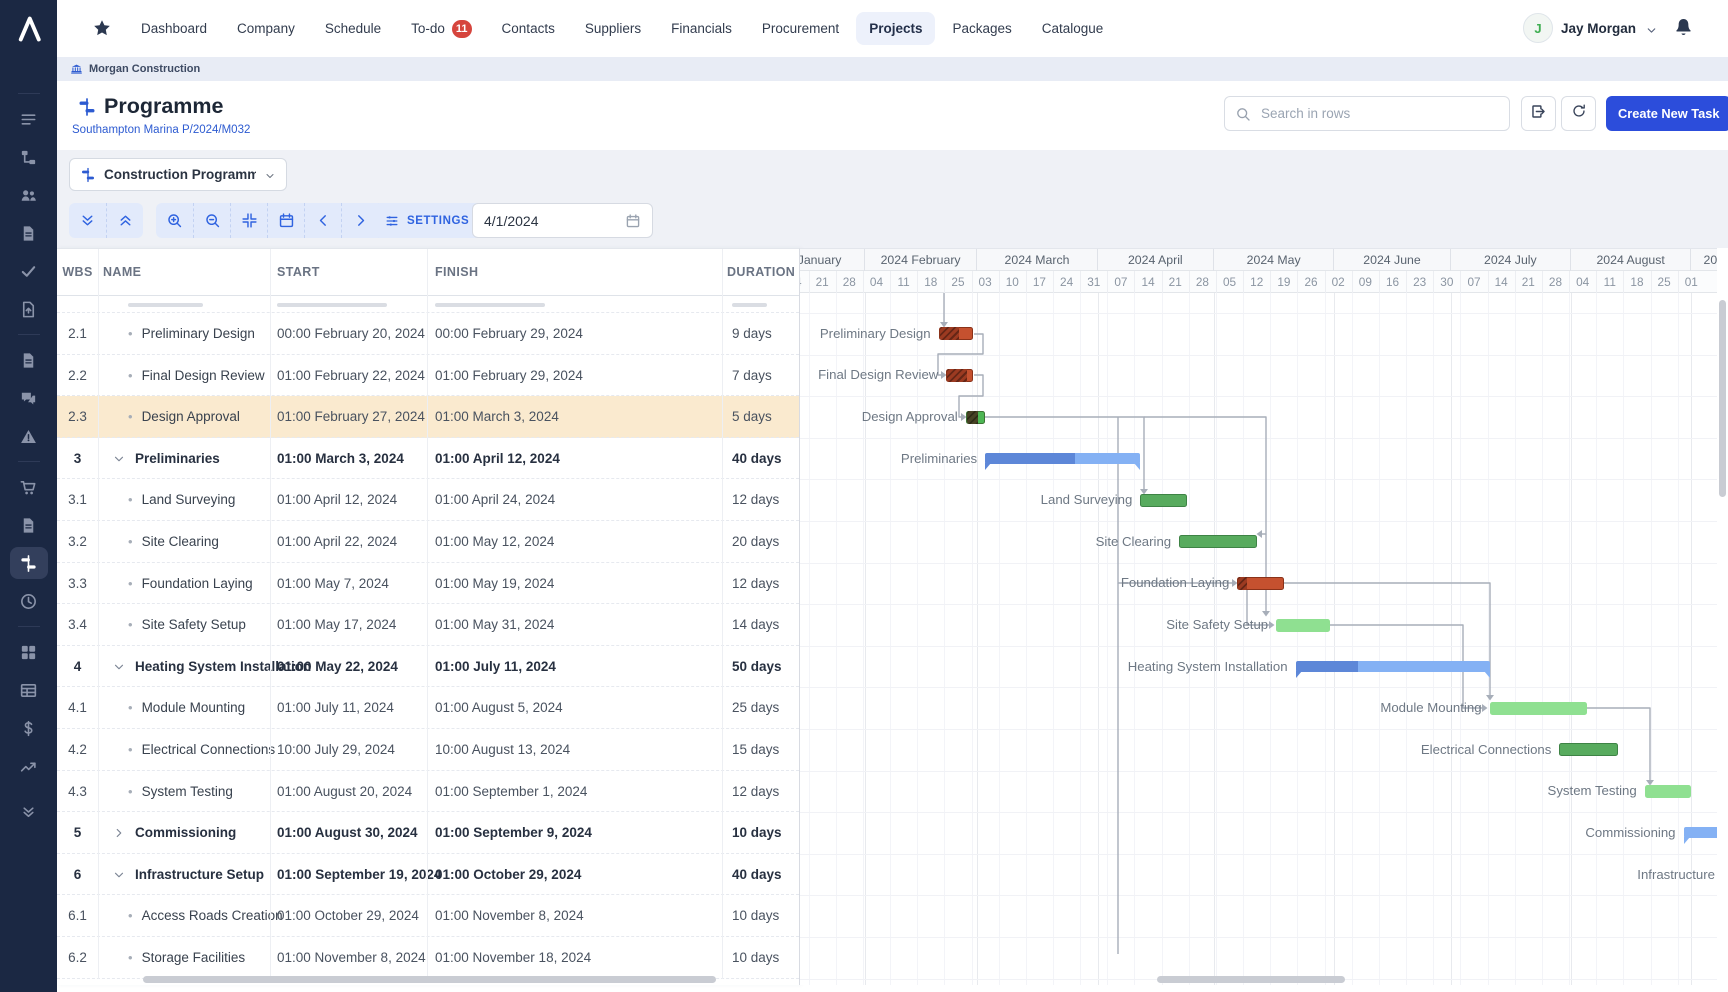 The height and width of the screenshot is (992, 1728). I want to click on gantt-bar-foundation-laying, so click(1260, 583).